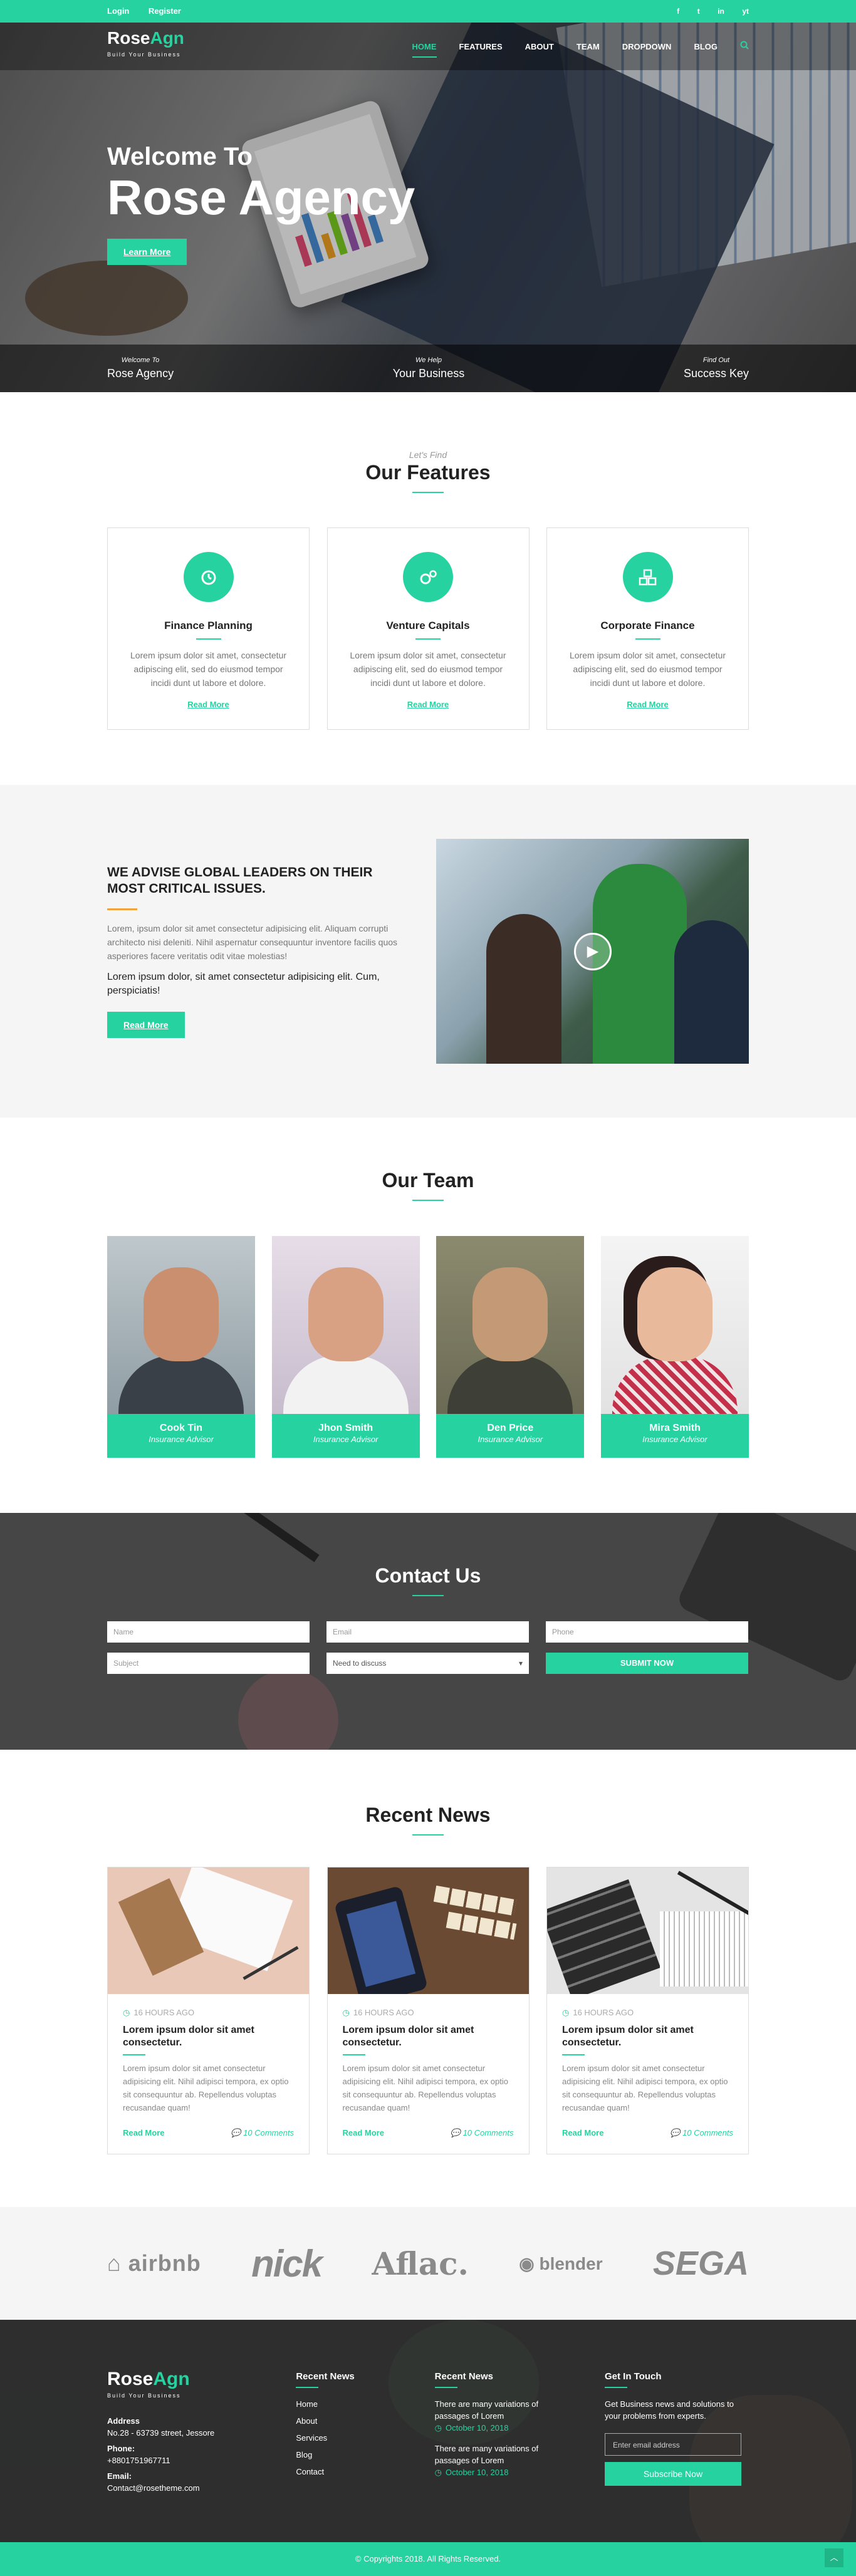 Image resolution: width=856 pixels, height=2576 pixels. What do you see at coordinates (161, 2433) in the screenshot?
I see `footer-address: No.28 - 63739 street, Jessore` at bounding box center [161, 2433].